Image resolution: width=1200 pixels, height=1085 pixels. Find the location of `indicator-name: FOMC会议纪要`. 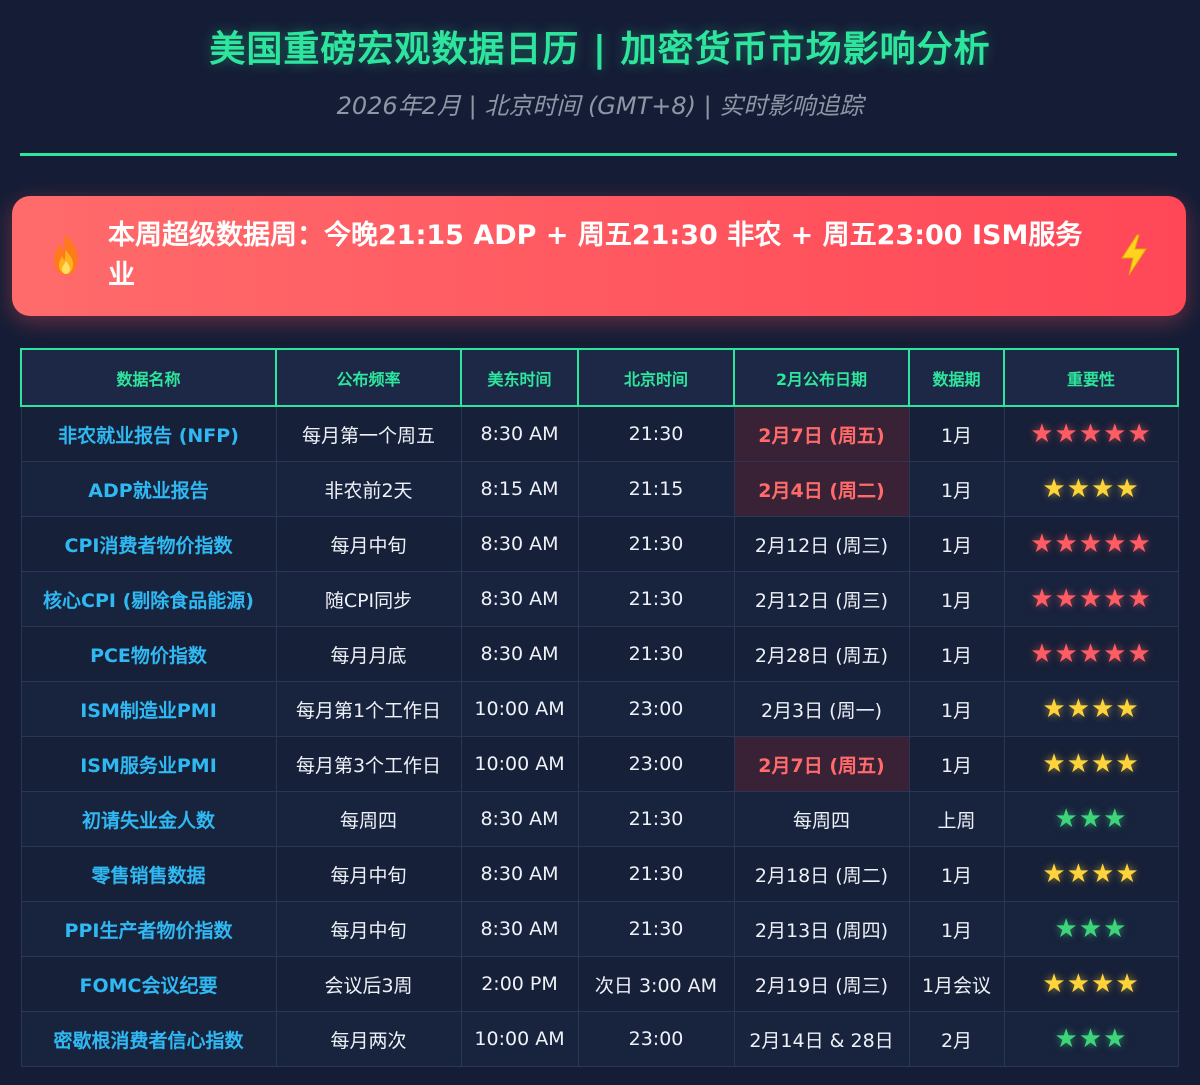

indicator-name: FOMC会议纪要 is located at coordinates (148, 984).